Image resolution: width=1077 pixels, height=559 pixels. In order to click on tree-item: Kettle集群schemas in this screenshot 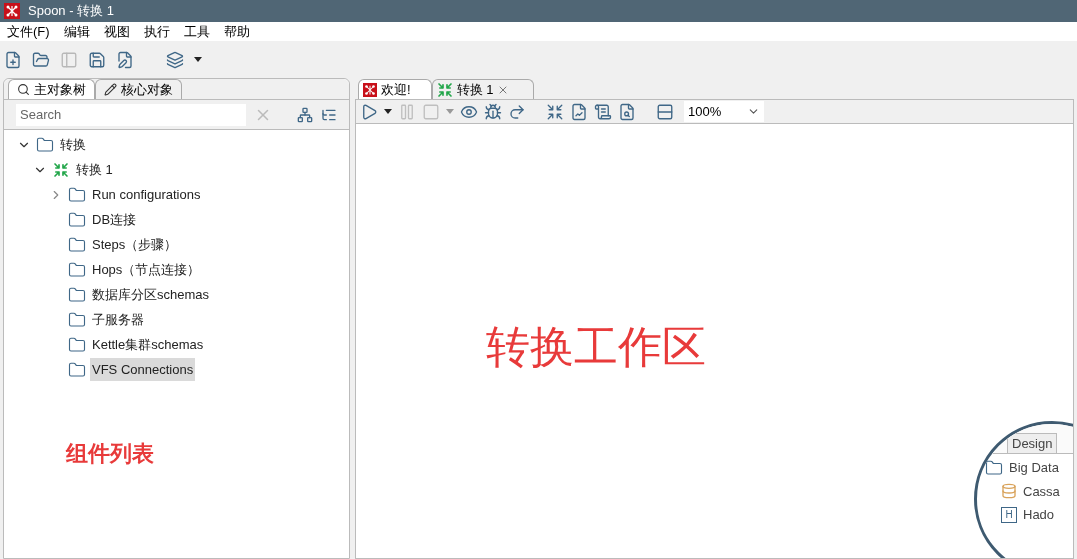, I will do `click(148, 344)`.